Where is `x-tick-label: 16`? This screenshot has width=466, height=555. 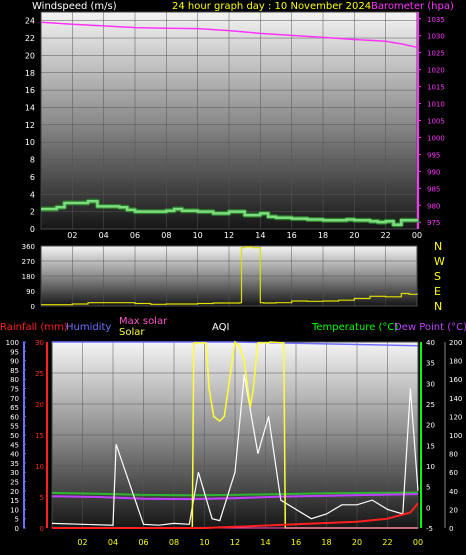
x-tick-label: 16 is located at coordinates (296, 542).